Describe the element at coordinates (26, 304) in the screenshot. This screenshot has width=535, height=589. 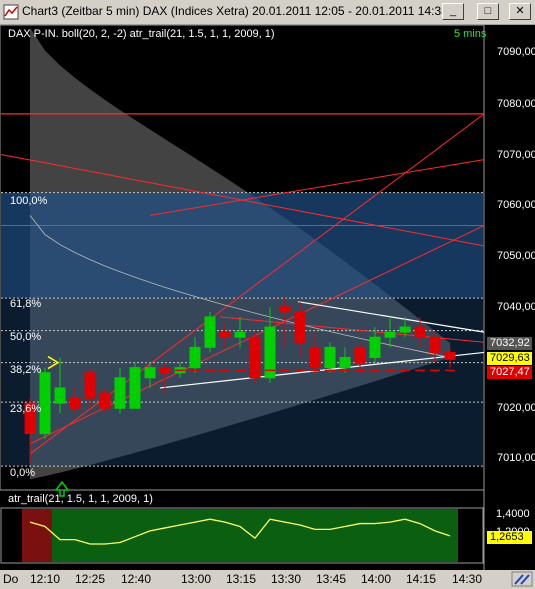
I see `fib-label-61-8: 61,8%` at that location.